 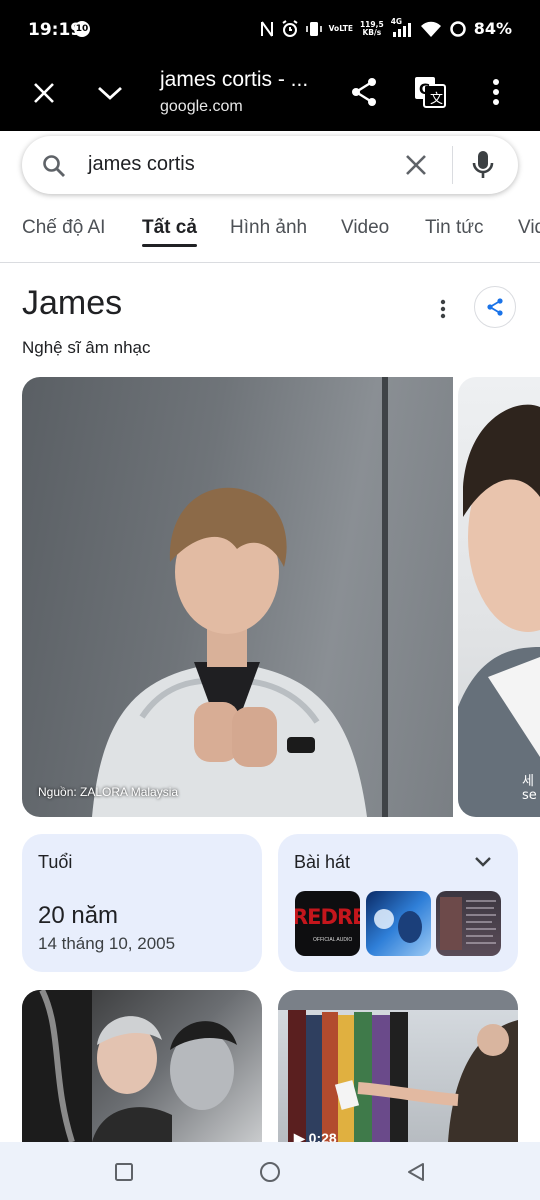 What do you see at coordinates (270, 94) in the screenshot?
I see `custom-tab-toolbar: james cortis - ... google.com G文` at bounding box center [270, 94].